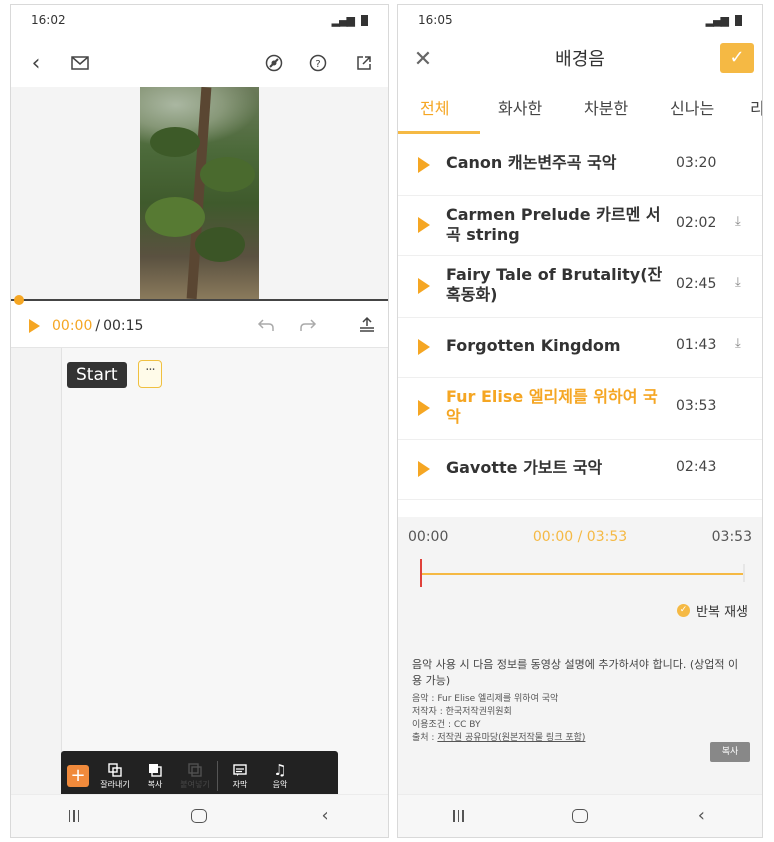 The image size is (774, 842). I want to click on confirm-button: ✓, so click(737, 58).